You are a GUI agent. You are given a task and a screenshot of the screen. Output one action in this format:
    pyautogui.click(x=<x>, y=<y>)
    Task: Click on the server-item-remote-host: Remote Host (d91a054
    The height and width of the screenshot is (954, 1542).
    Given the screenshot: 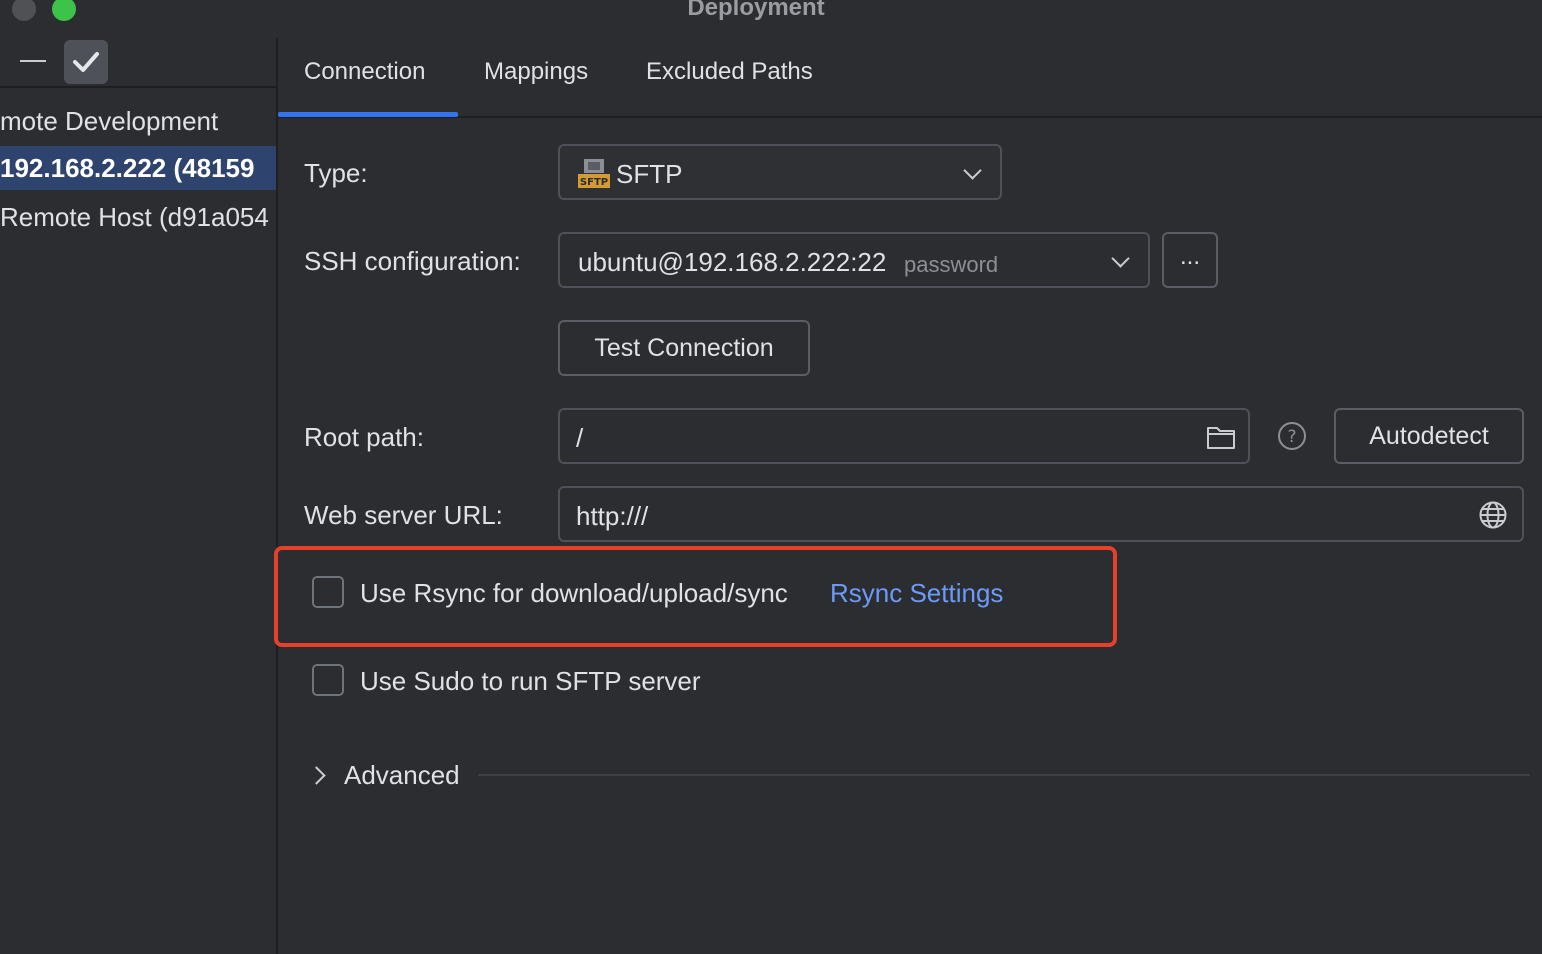 What is the action you would take?
    pyautogui.click(x=138, y=217)
    